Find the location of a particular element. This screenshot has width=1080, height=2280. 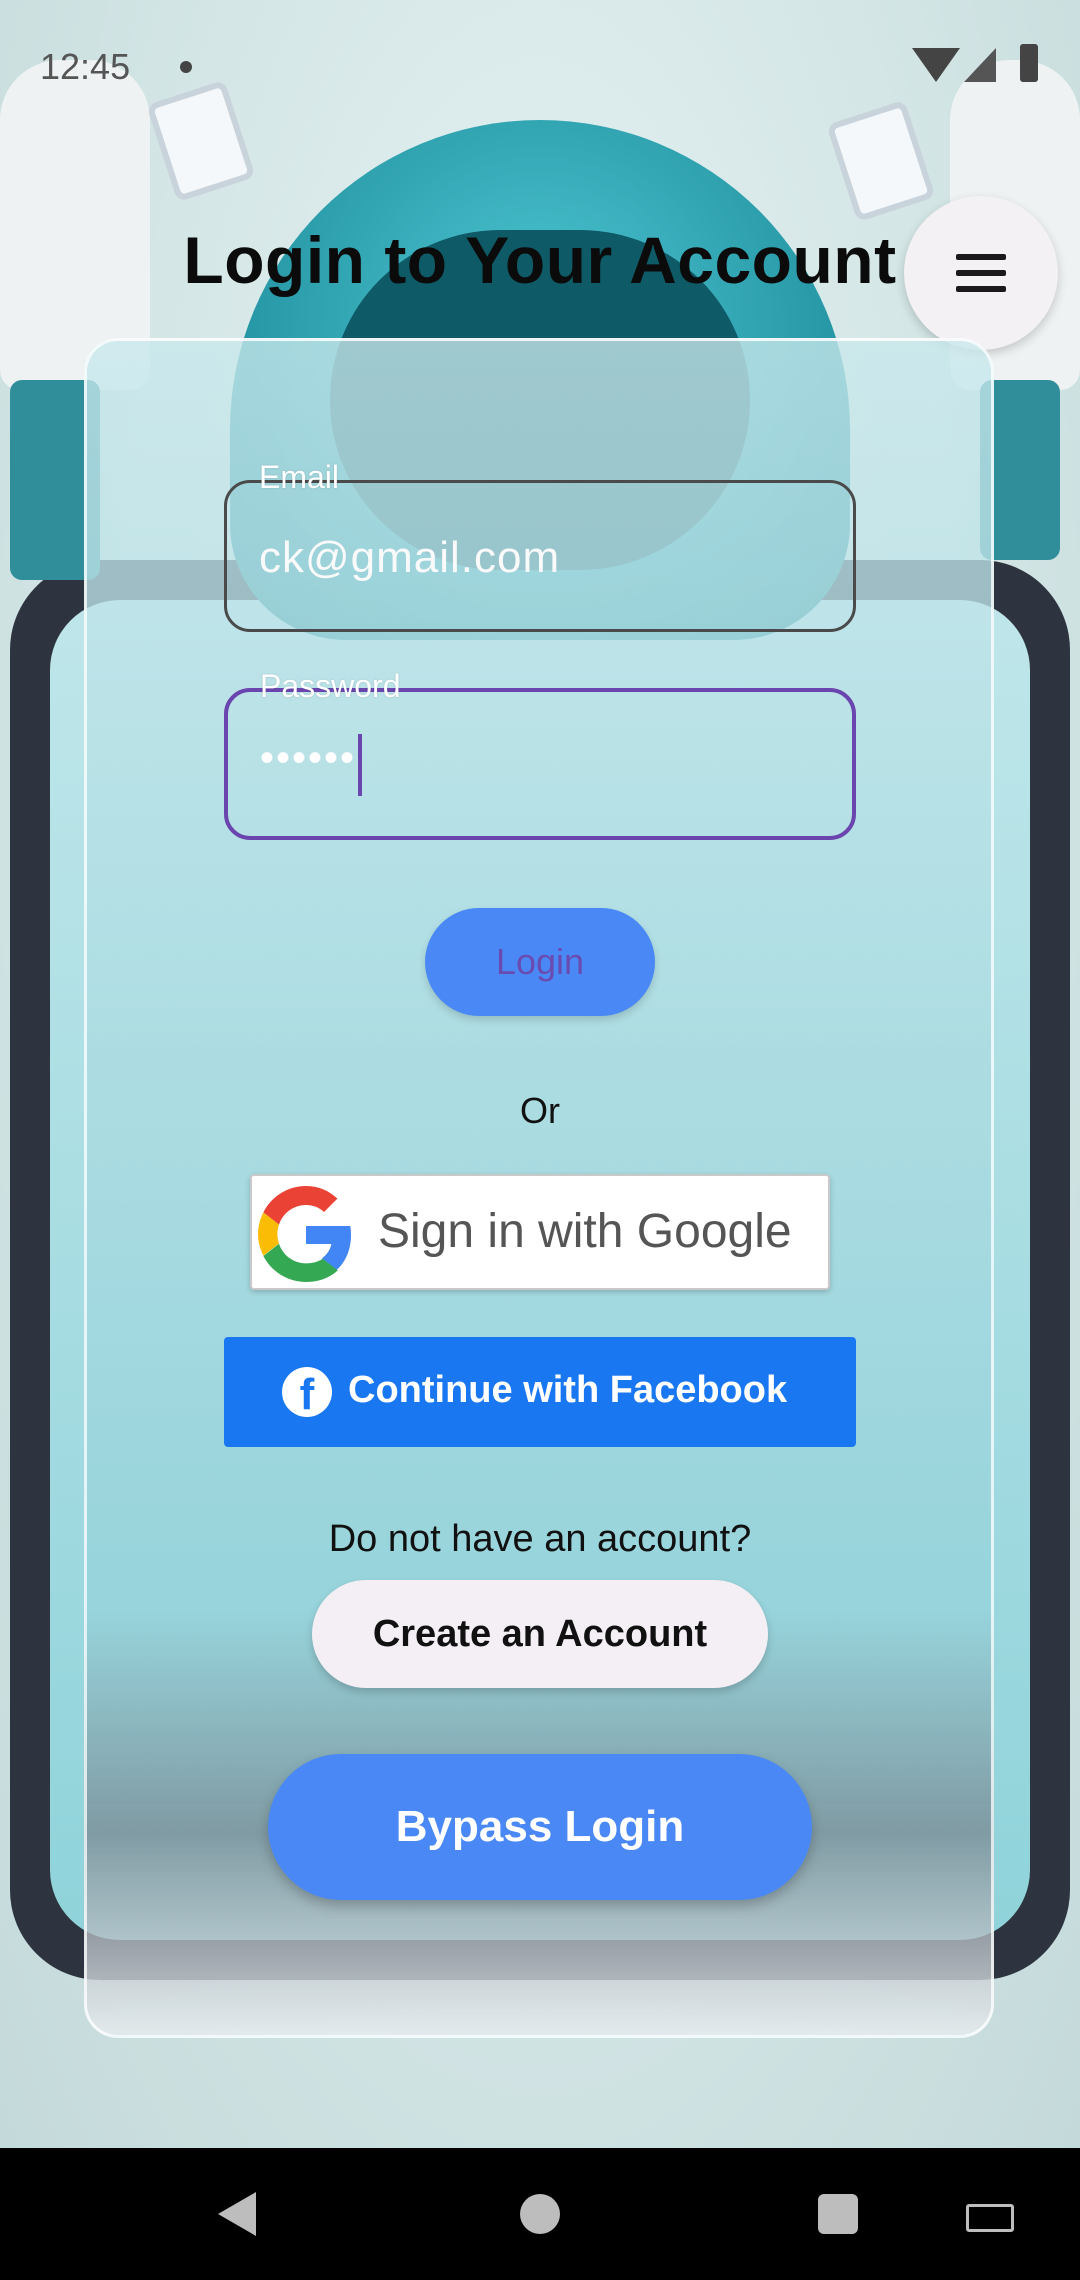

back-icon is located at coordinates (237, 2214).